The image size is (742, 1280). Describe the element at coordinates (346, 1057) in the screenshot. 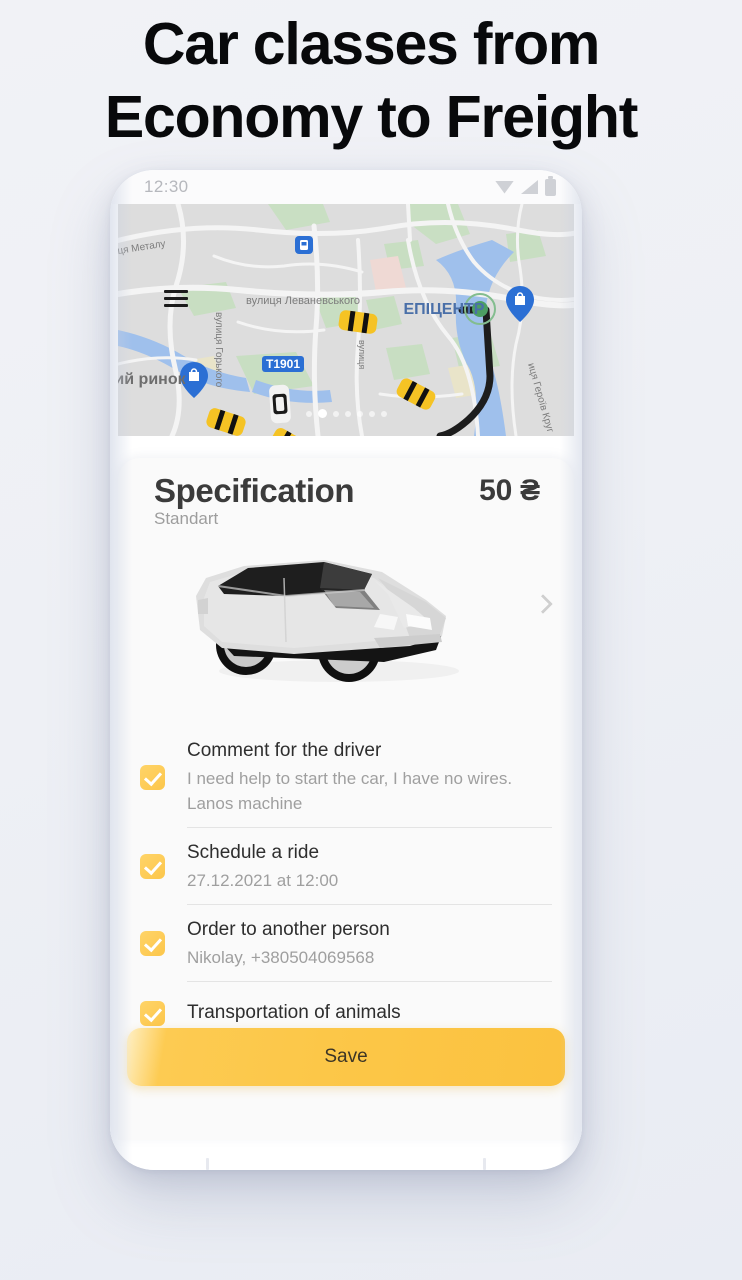

I see `save-button: Save` at that location.